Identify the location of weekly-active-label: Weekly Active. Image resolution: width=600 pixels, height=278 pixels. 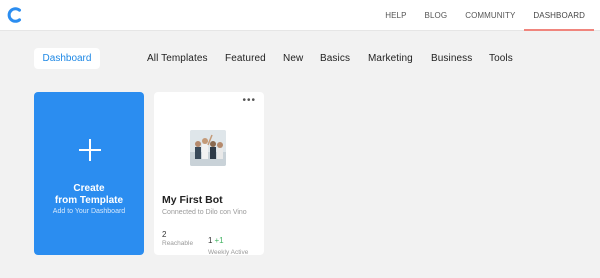
(228, 252).